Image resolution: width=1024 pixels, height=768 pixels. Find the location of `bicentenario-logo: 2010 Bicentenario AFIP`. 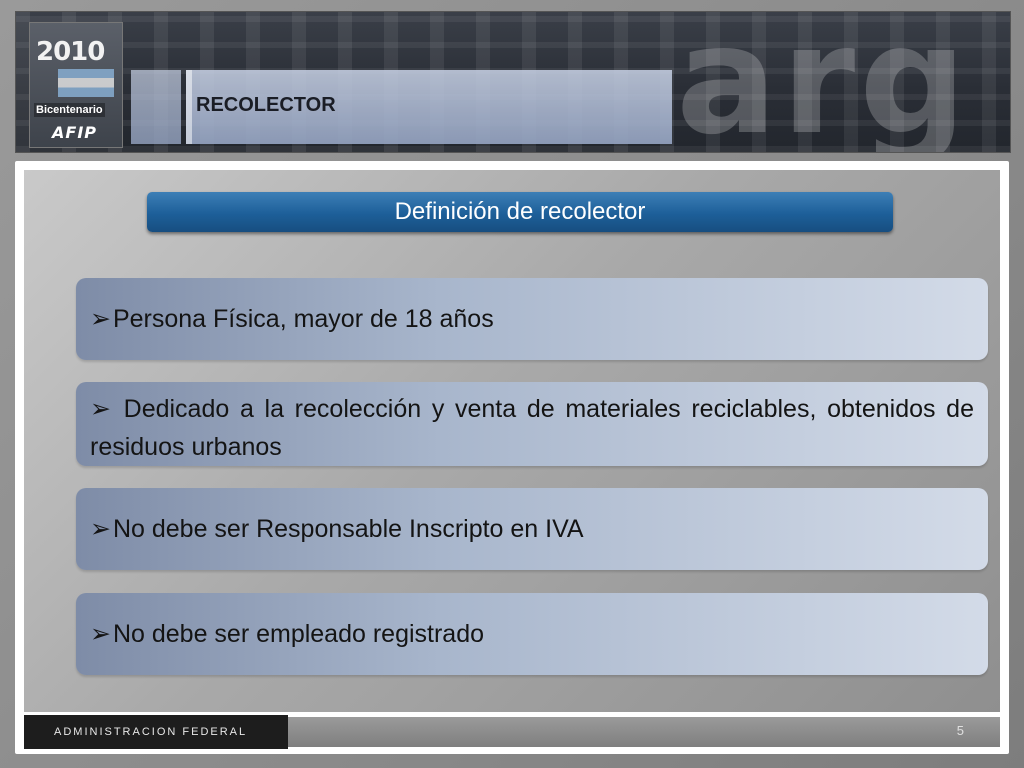

bicentenario-logo: 2010 Bicentenario AFIP is located at coordinates (76, 85).